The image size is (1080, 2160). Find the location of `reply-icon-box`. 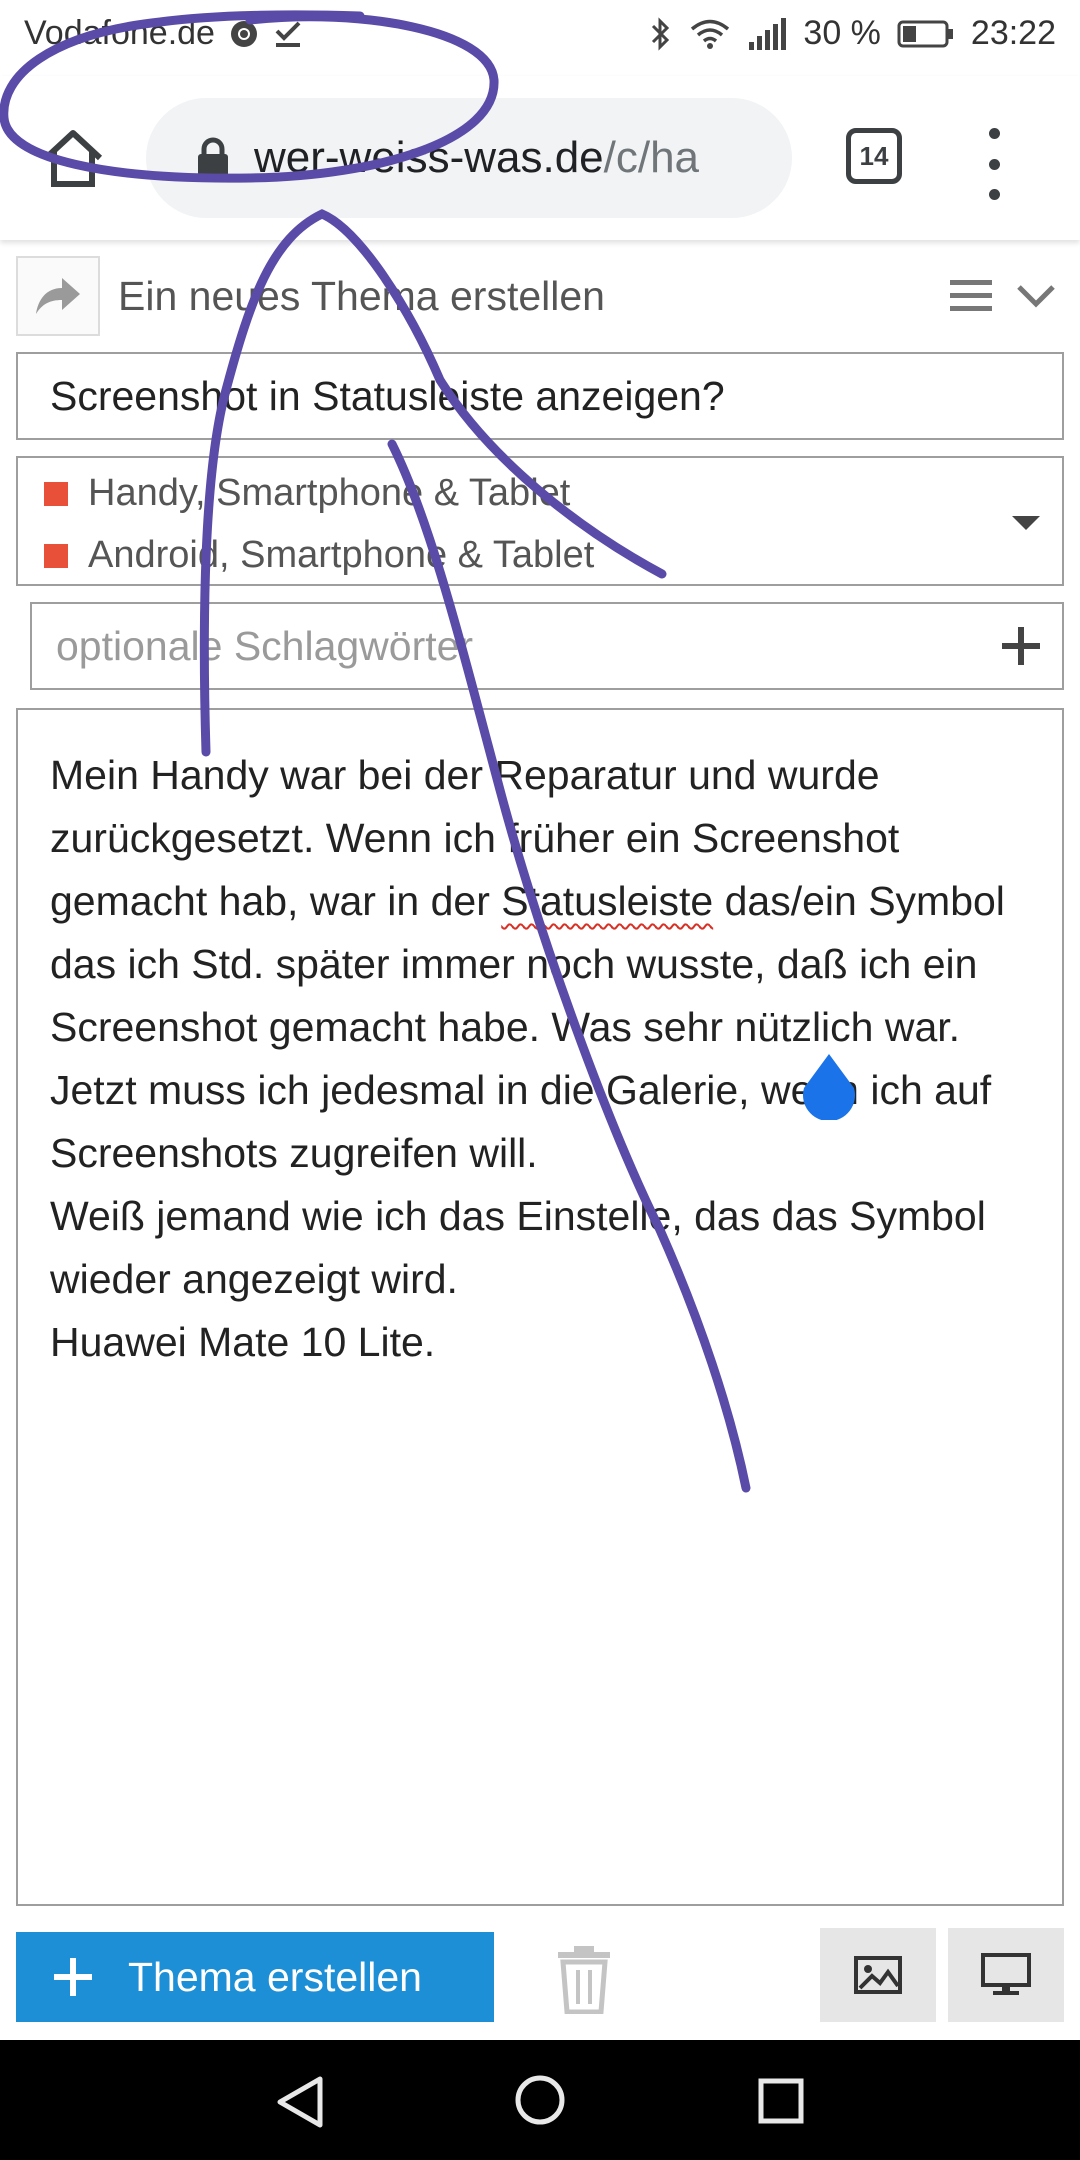

reply-icon-box is located at coordinates (58, 296).